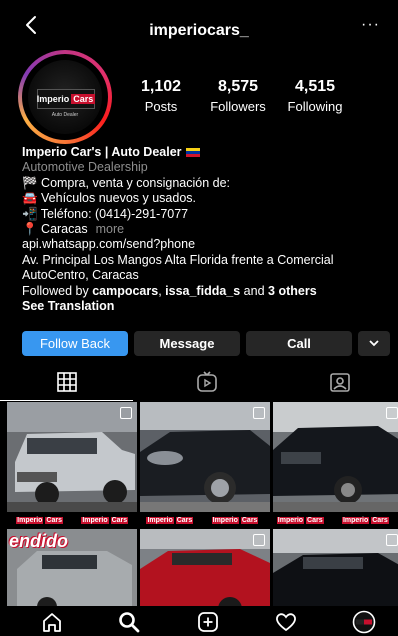  Describe the element at coordinates (110, 229) in the screenshot. I see `bio-more-link: more` at that location.